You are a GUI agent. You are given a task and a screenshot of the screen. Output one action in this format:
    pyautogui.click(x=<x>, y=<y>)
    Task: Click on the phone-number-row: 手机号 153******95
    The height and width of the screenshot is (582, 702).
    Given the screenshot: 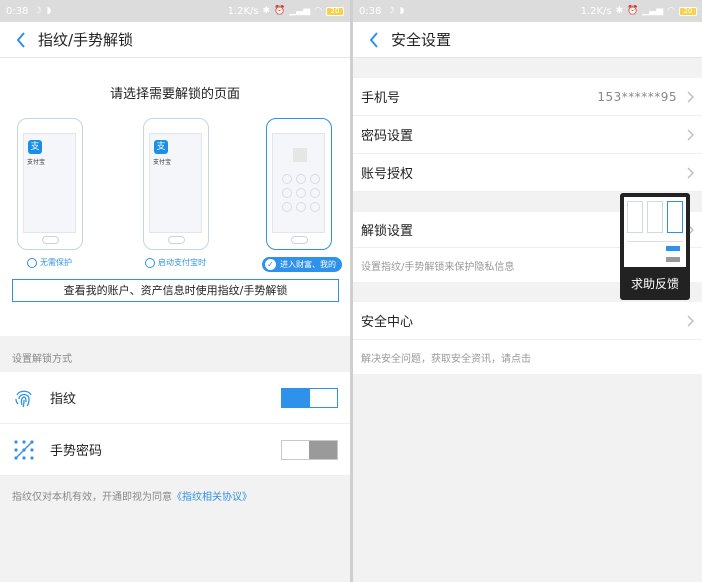 What is the action you would take?
    pyautogui.click(x=527, y=97)
    